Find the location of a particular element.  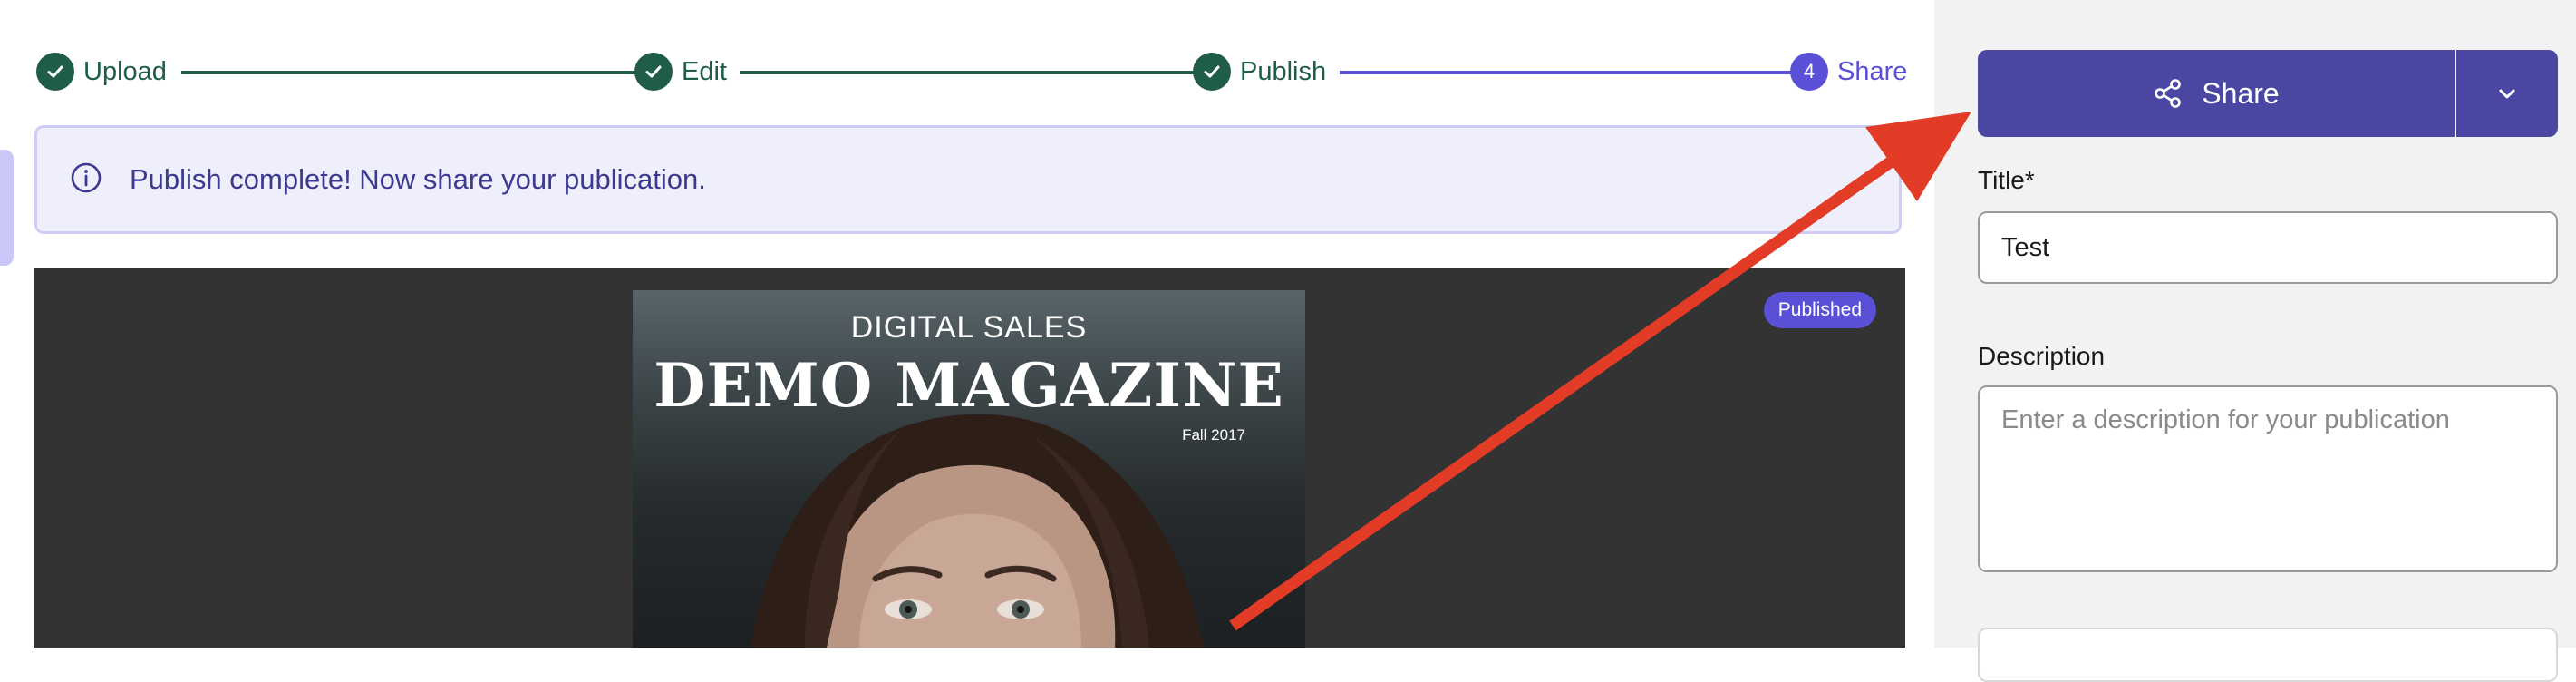

share-icon is located at coordinates (2168, 93).